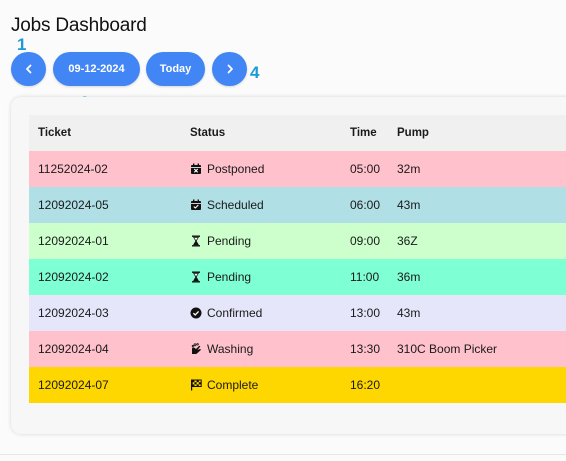 This screenshot has width=566, height=461. What do you see at coordinates (73, 277) in the screenshot?
I see `ticket-cell: 12092024-02` at bounding box center [73, 277].